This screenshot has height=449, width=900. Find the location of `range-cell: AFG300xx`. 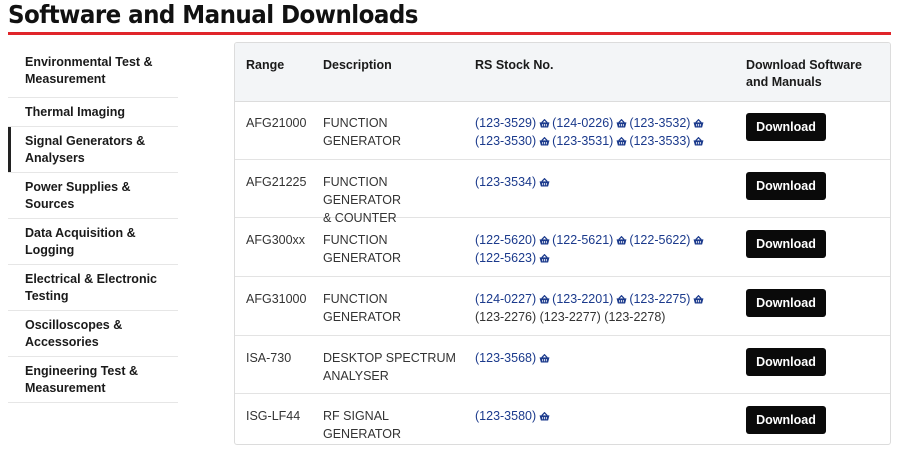

range-cell: AFG300xx is located at coordinates (276, 240).